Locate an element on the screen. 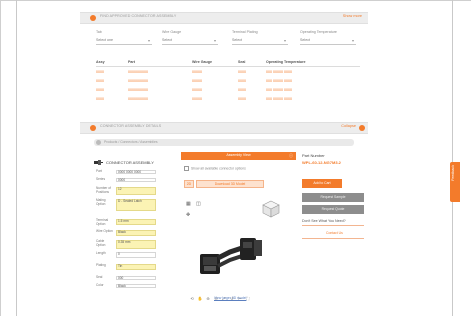  section-title: CONNECTOR ASSEMBLY DETAILS is located at coordinates (131, 126).